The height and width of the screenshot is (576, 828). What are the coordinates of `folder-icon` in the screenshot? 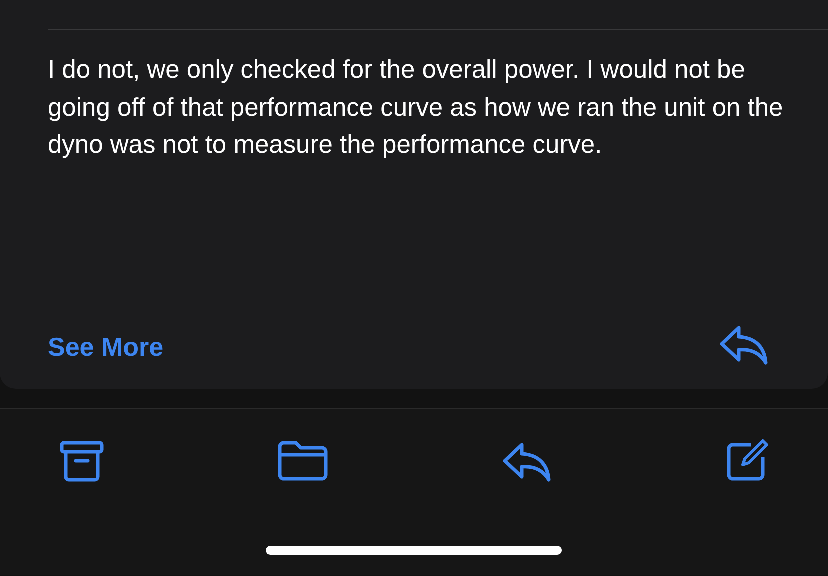 It's located at (303, 461).